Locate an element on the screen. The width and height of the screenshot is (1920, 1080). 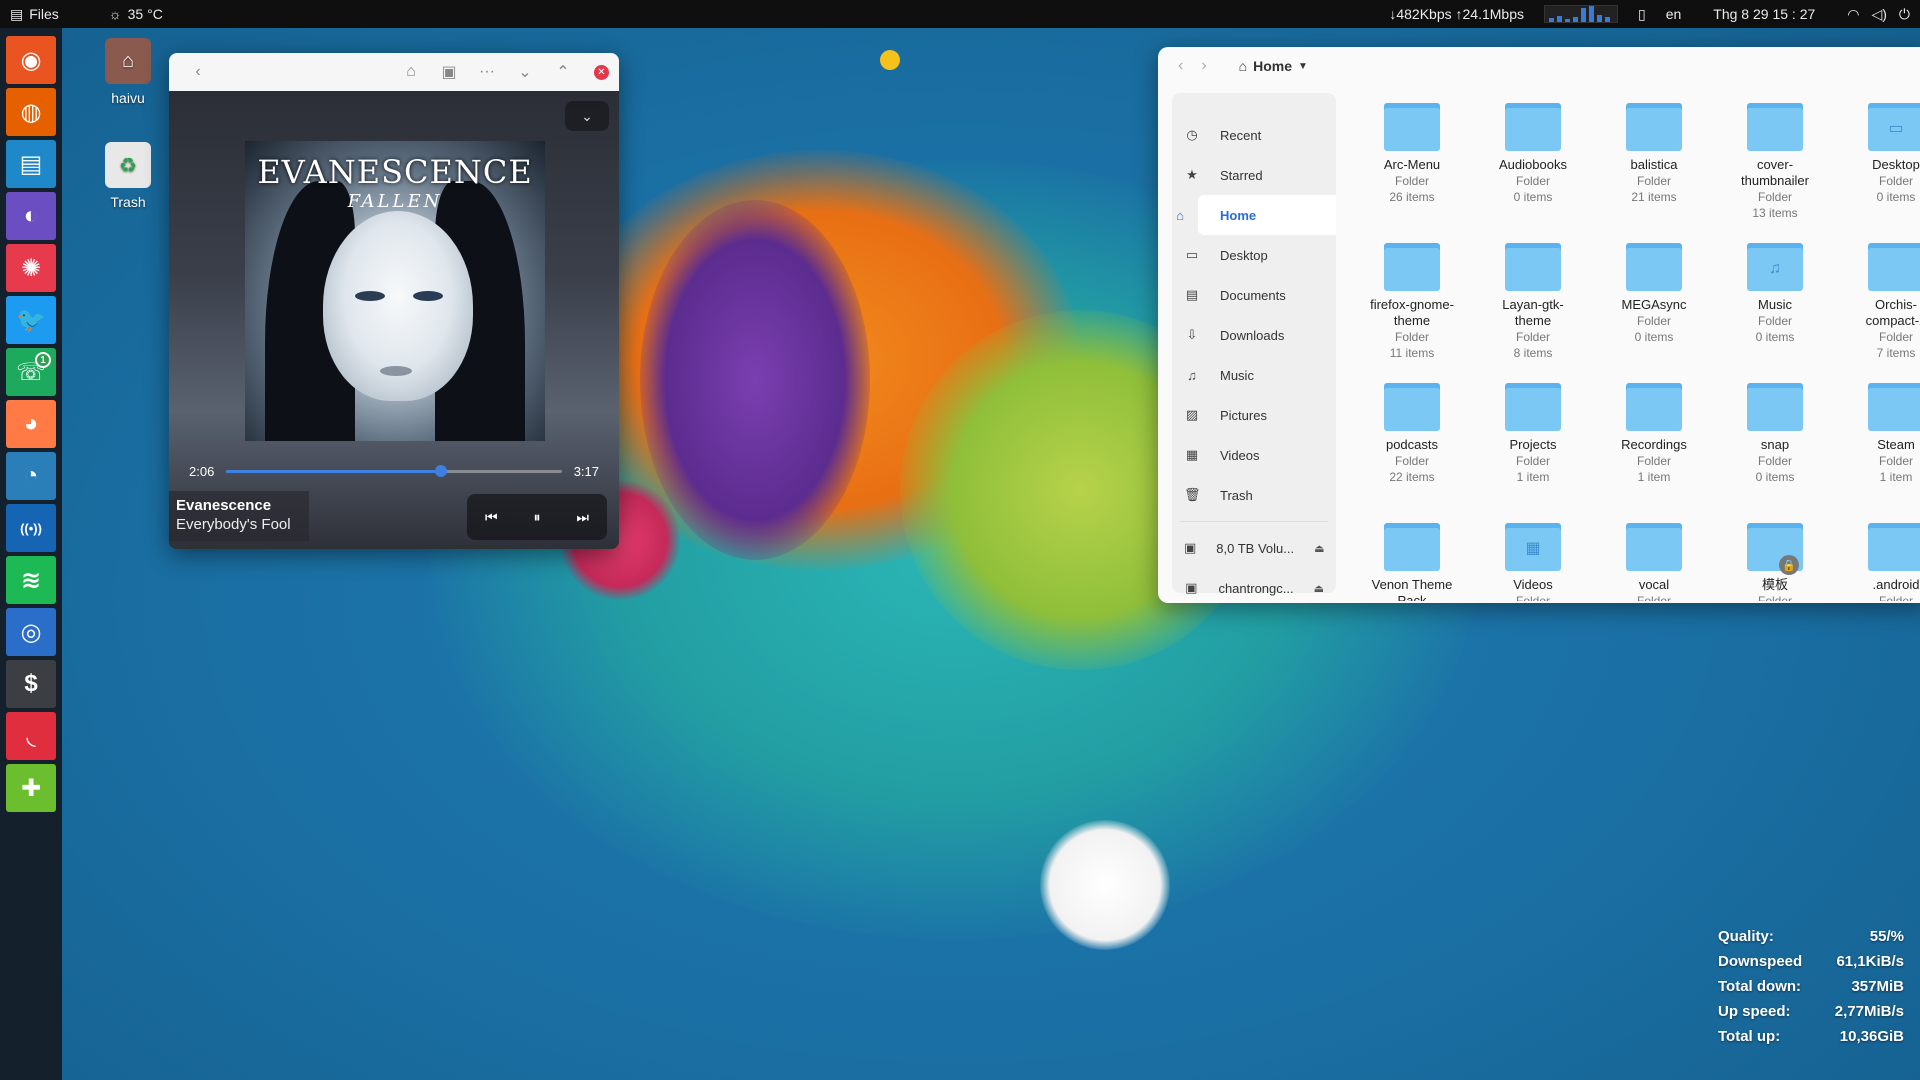
minimize-icon: ⌄ is located at coordinates (525, 72).